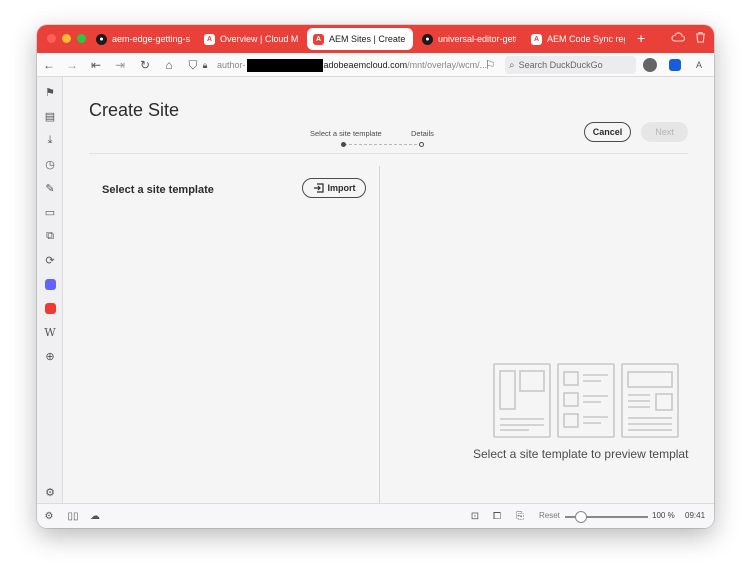  Describe the element at coordinates (607, 132) in the screenshot. I see `cancel-button: Cancel` at that location.